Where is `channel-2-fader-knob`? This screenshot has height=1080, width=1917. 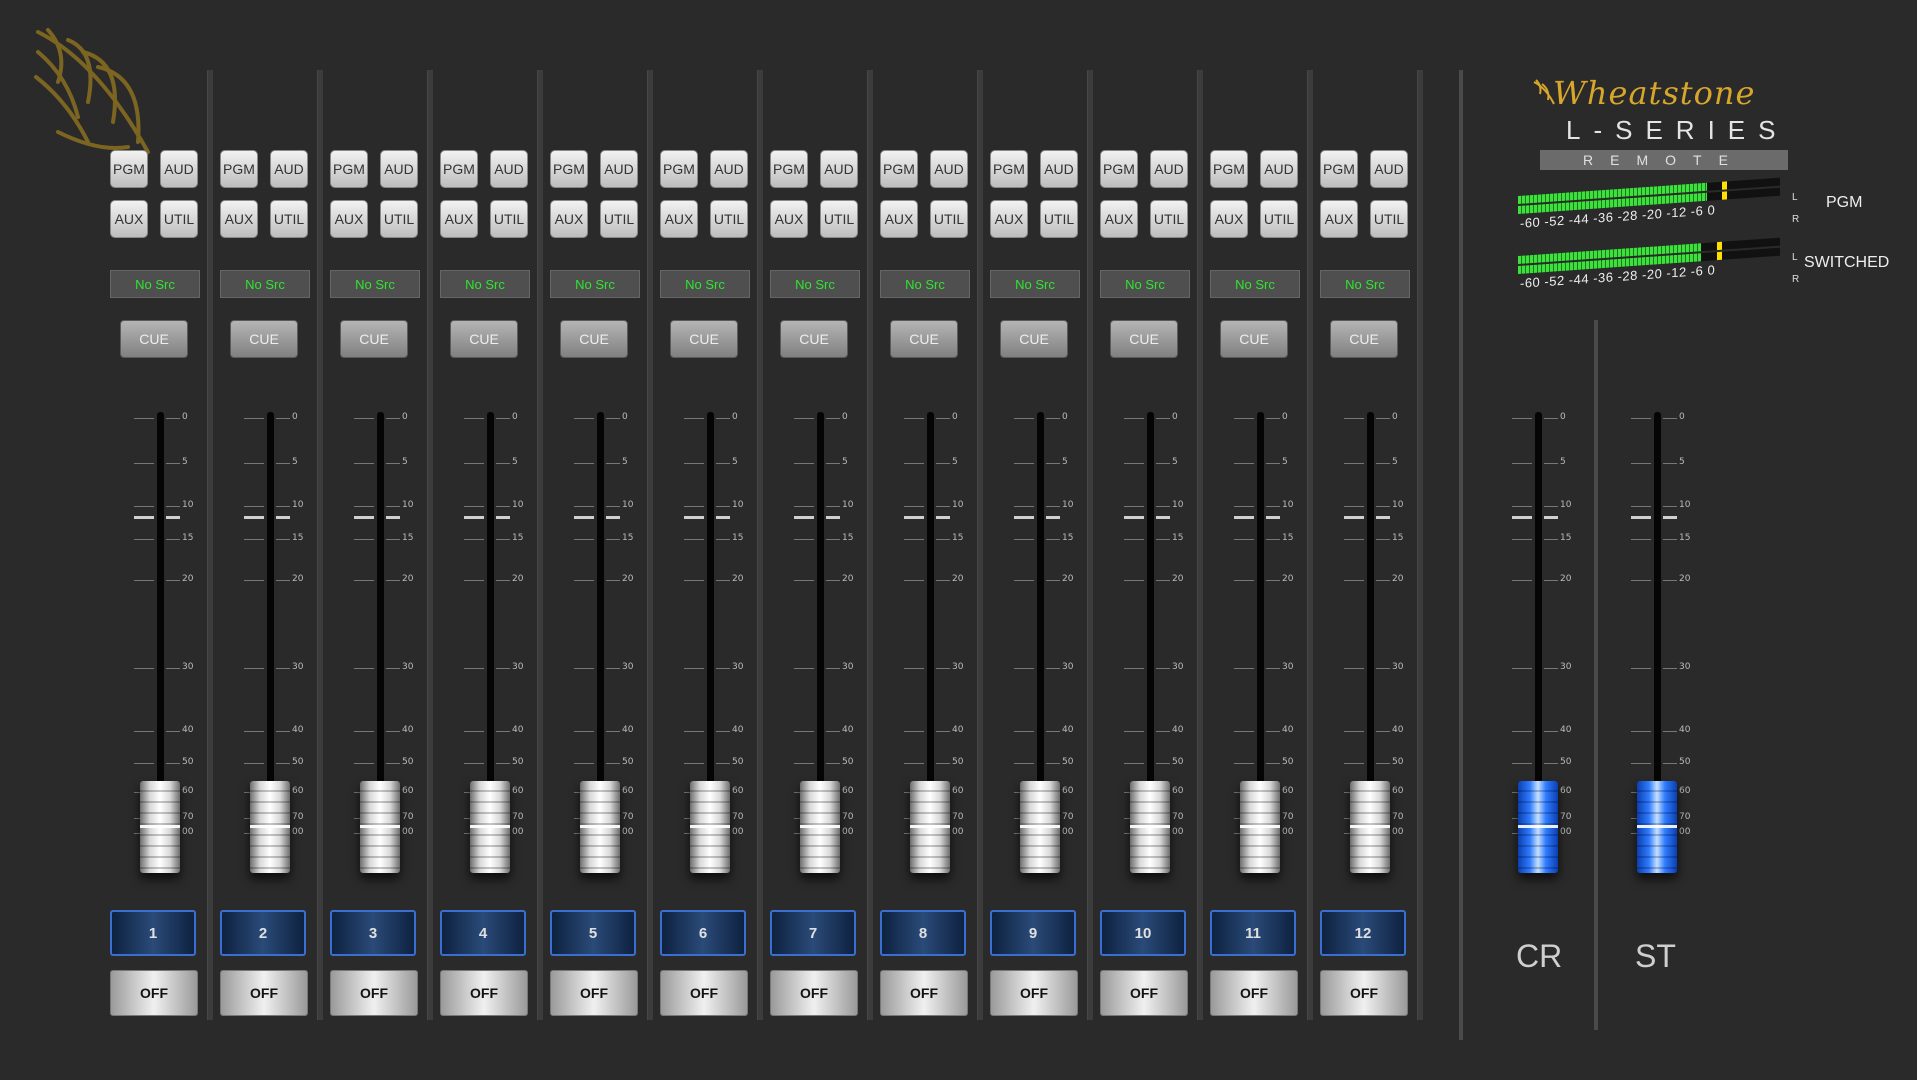 channel-2-fader-knob is located at coordinates (270, 826).